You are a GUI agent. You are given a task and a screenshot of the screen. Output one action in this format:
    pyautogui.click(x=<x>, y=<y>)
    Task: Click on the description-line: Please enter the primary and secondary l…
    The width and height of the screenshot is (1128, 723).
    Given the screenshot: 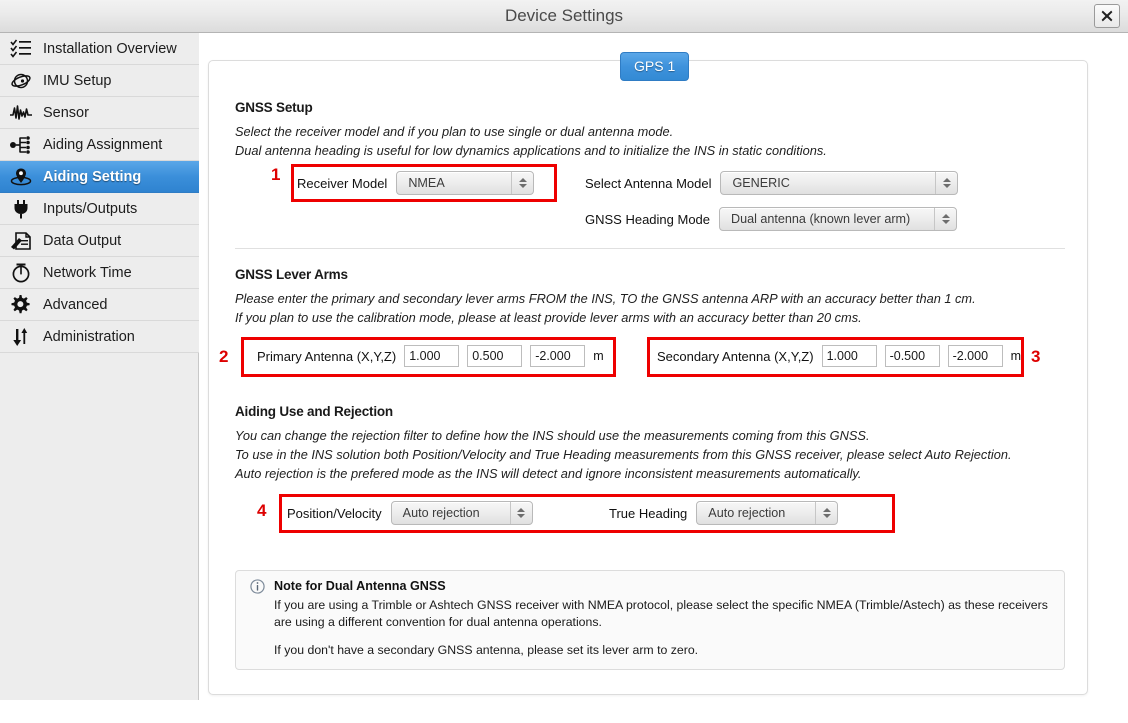 What is the action you would take?
    pyautogui.click(x=605, y=298)
    